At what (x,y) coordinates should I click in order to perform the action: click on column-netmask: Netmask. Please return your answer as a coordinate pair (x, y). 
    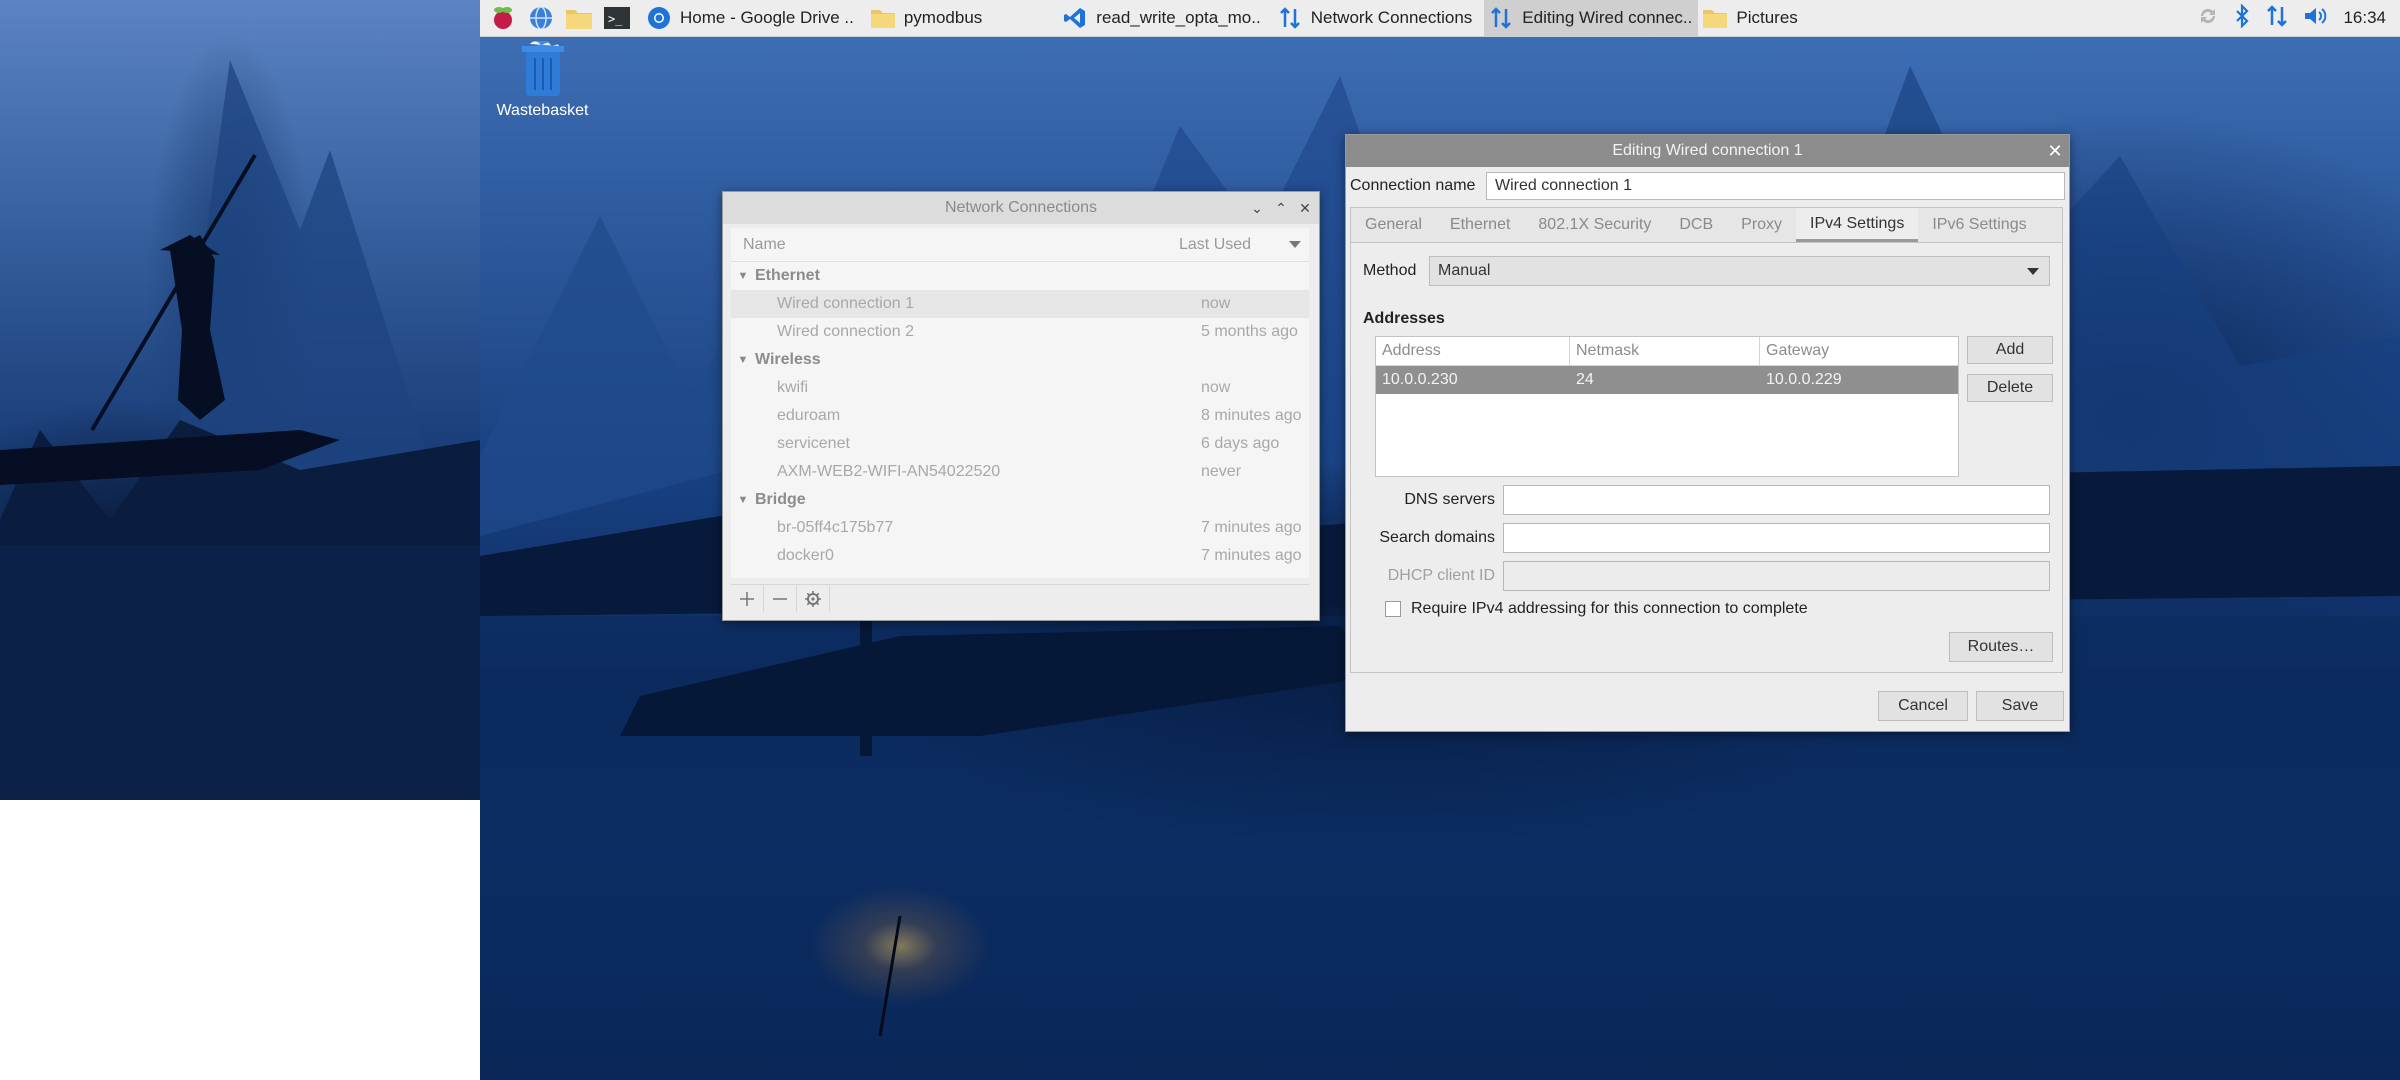
    Looking at the image, I should click on (1665, 351).